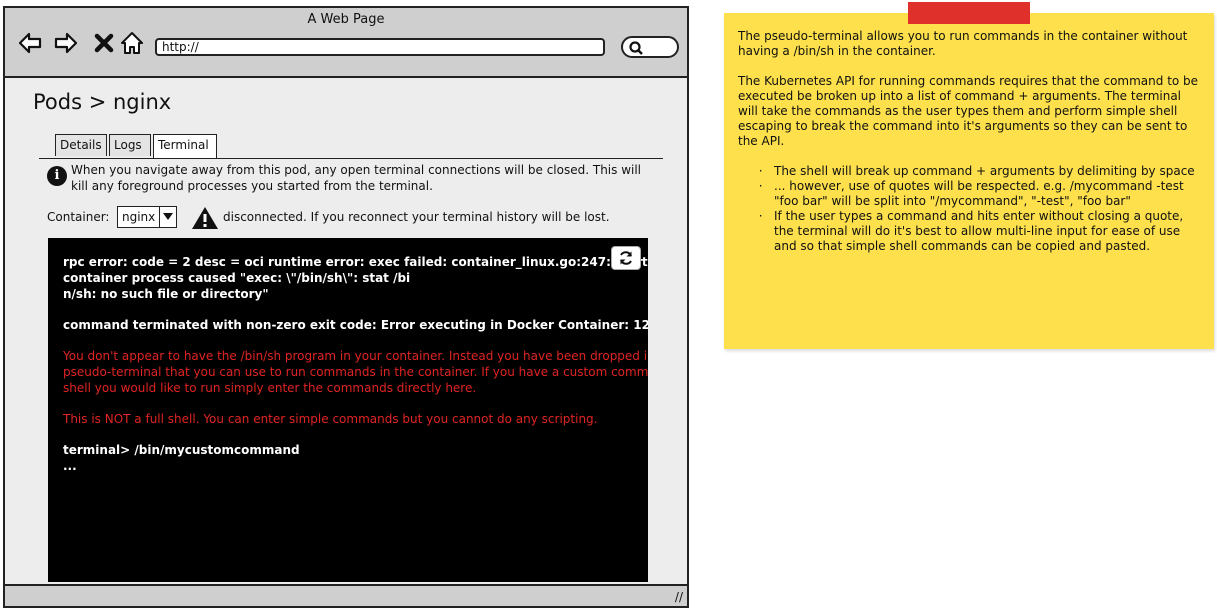 This screenshot has height=613, width=1217. Describe the element at coordinates (181, 450) in the screenshot. I see `terminal-prompt: terminal> /bin/mycustomcommand` at that location.